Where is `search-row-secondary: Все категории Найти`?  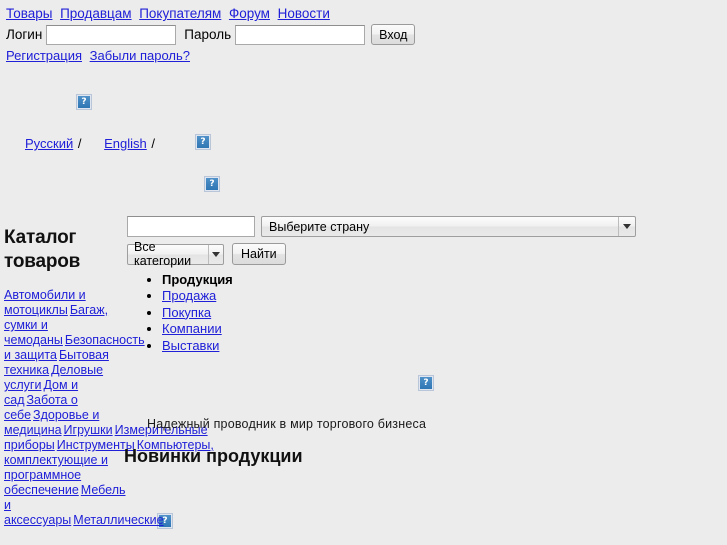
search-row-secondary: Все категории Найти is located at coordinates (381, 254).